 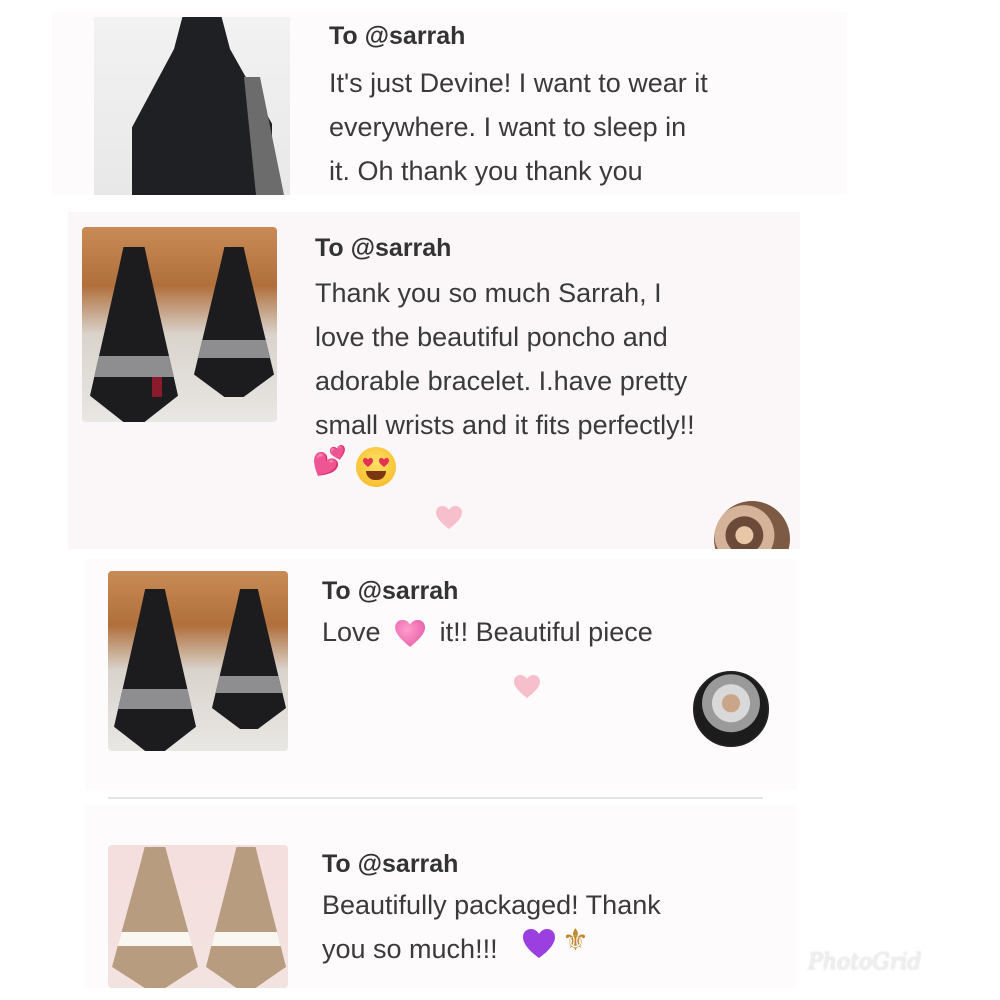 What do you see at coordinates (435, 798) in the screenshot?
I see `divider` at bounding box center [435, 798].